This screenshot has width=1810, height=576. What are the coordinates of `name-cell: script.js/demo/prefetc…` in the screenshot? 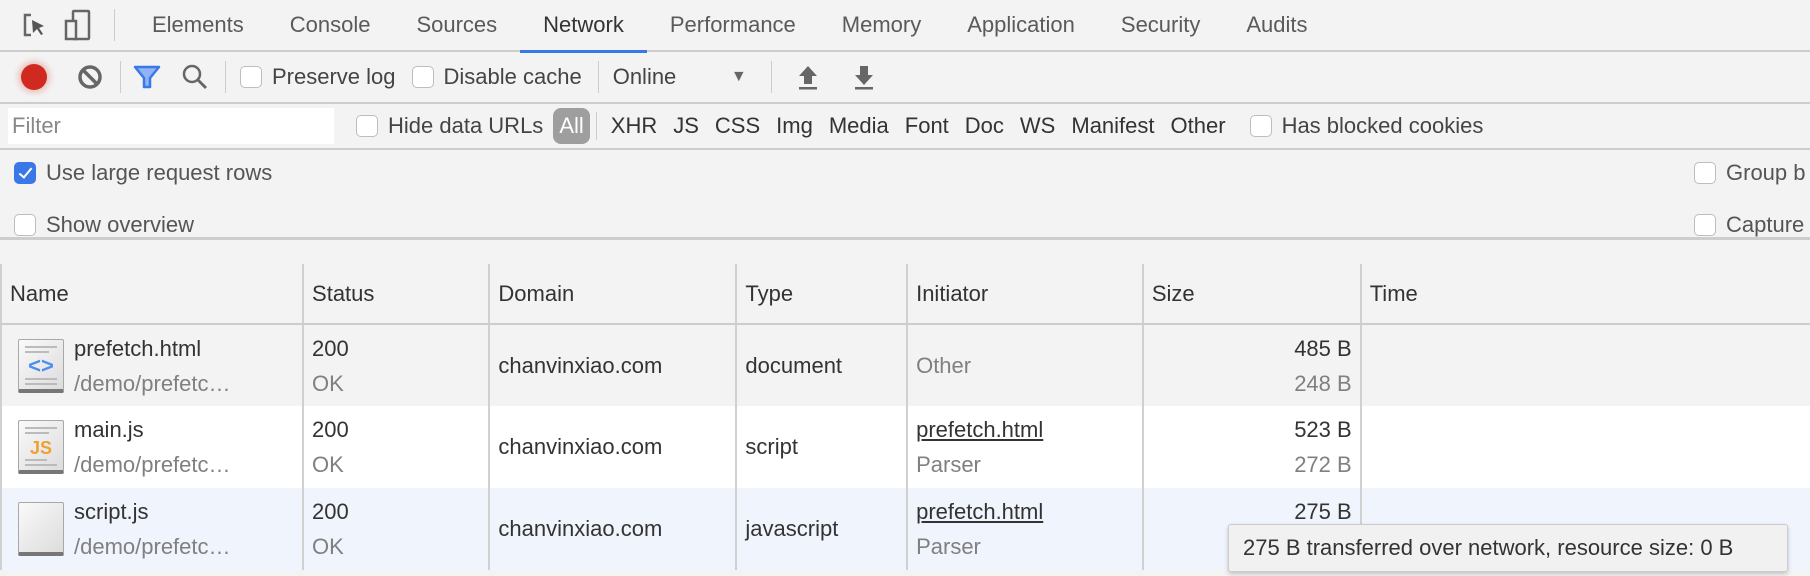 It's located at (152, 529).